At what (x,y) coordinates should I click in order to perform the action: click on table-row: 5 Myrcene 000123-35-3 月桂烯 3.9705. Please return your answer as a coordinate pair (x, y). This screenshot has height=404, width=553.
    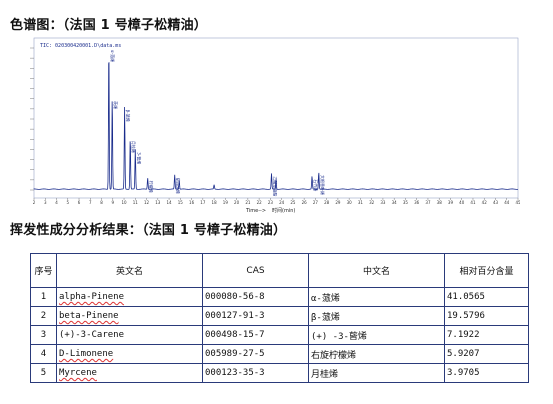
    Looking at the image, I should click on (279, 373).